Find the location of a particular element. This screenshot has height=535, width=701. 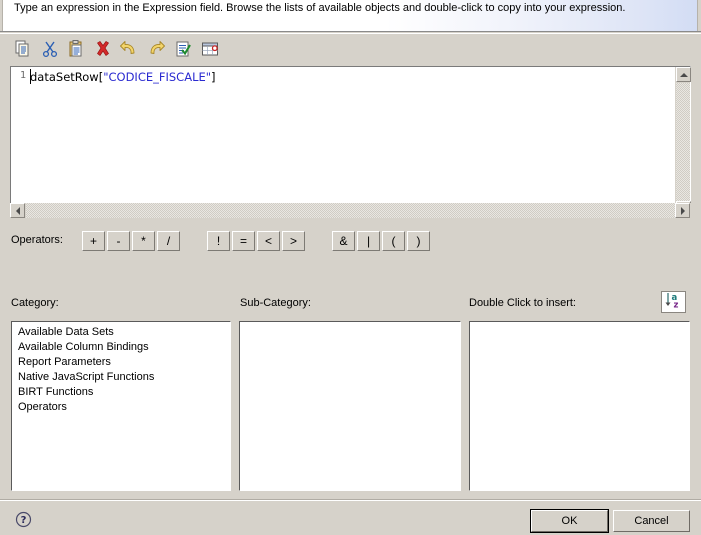

operator-button-minus: - is located at coordinates (118, 241).